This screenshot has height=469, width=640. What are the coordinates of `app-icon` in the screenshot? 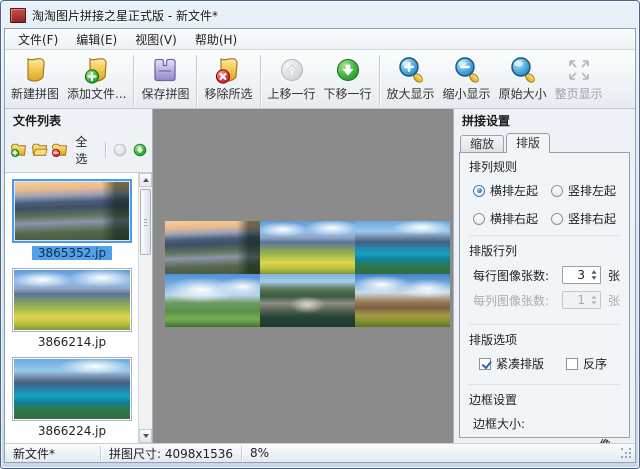 It's located at (18, 15).